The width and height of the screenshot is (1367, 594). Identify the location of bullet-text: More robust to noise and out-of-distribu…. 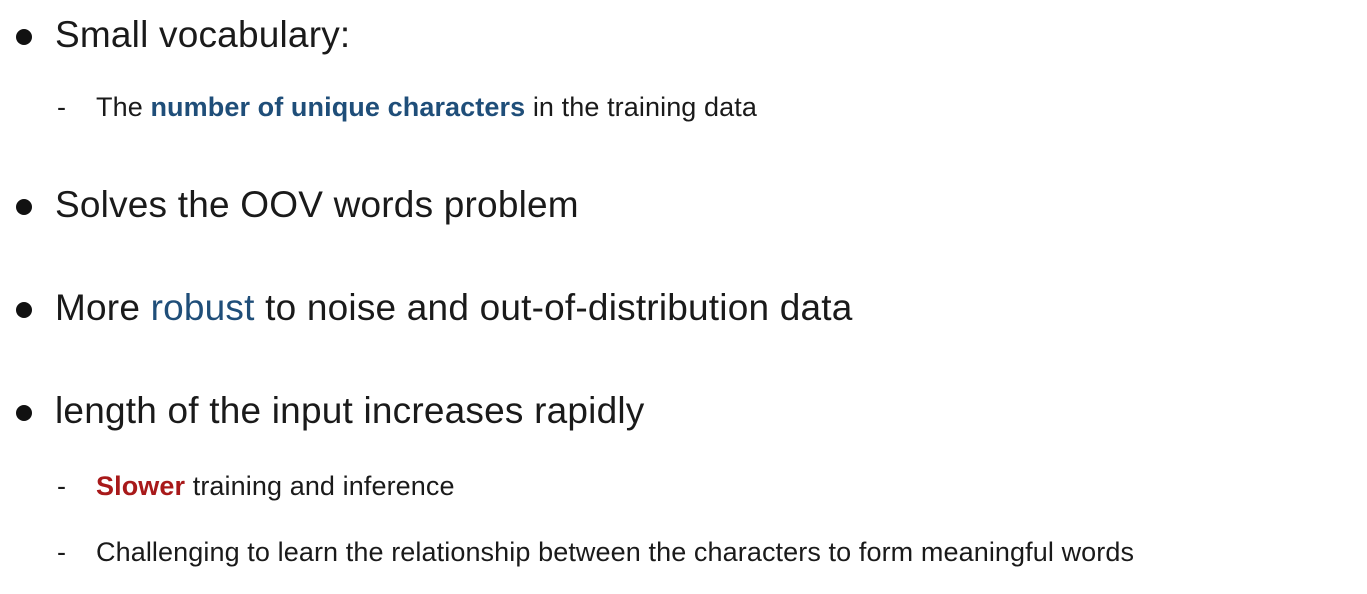
(454, 308).